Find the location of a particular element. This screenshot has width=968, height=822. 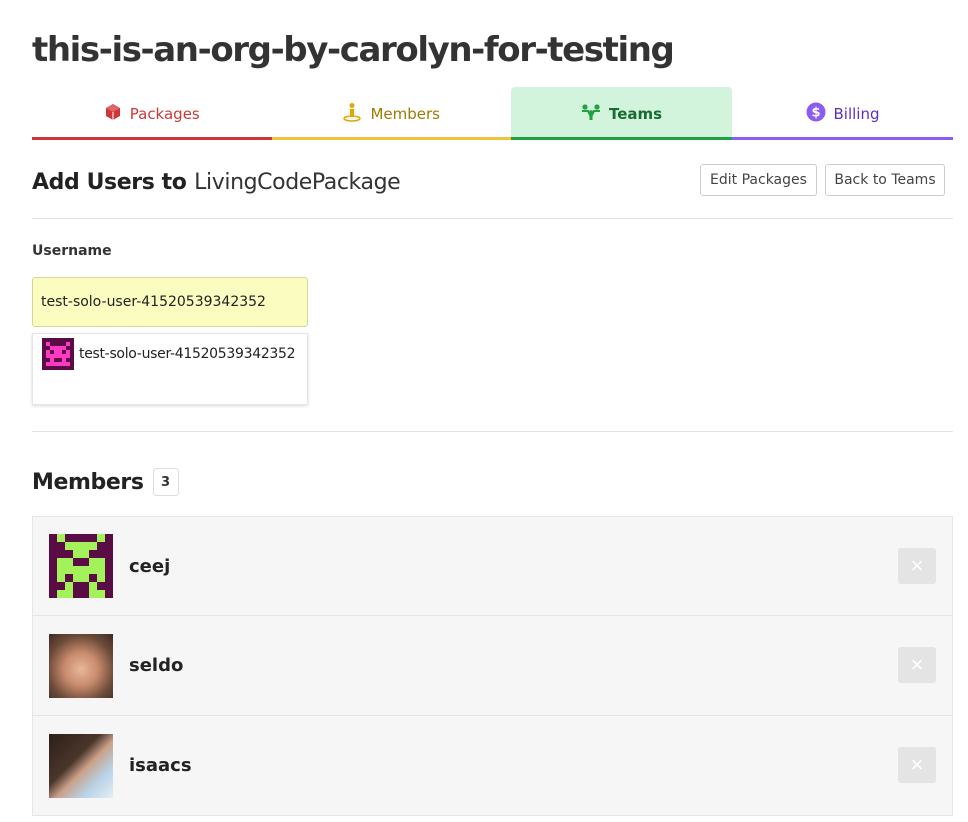

tab-label: Members is located at coordinates (405, 113).